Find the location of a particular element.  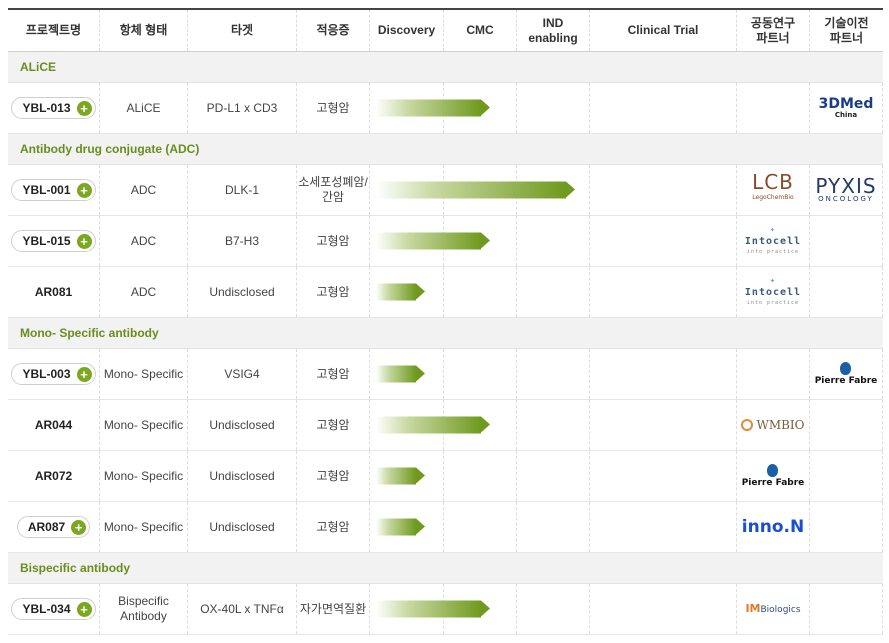

project-ar044-label: AR044 is located at coordinates (53, 424).